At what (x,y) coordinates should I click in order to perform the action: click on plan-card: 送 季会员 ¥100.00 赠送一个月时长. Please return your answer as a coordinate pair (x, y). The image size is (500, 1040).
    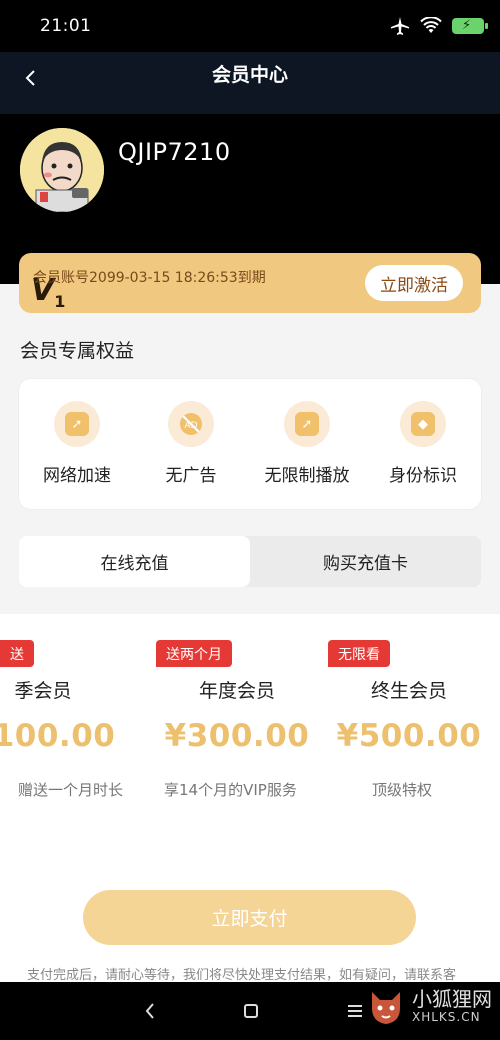
    Looking at the image, I should click on (62, 735).